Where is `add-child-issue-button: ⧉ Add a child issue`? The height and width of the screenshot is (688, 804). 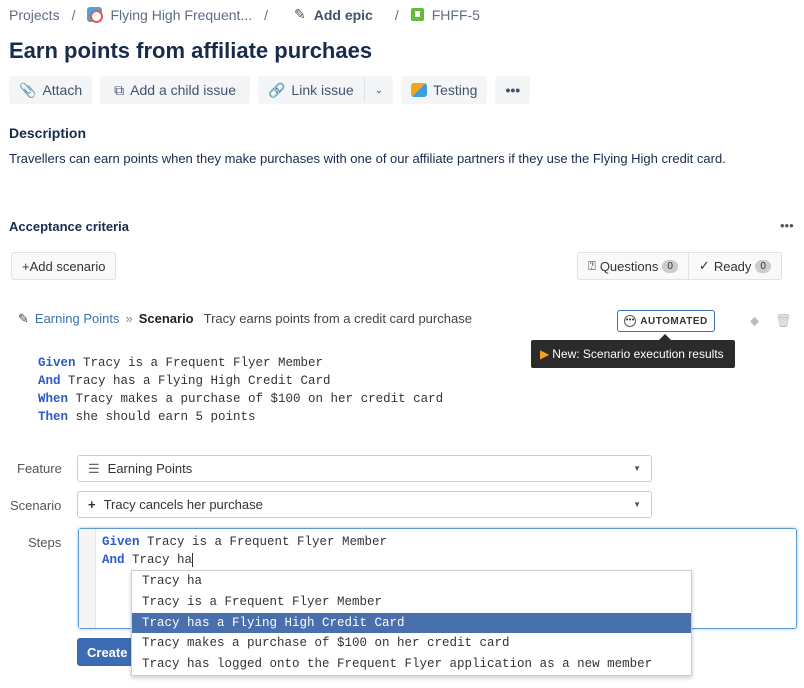 add-child-issue-button: ⧉ Add a child issue is located at coordinates (175, 90).